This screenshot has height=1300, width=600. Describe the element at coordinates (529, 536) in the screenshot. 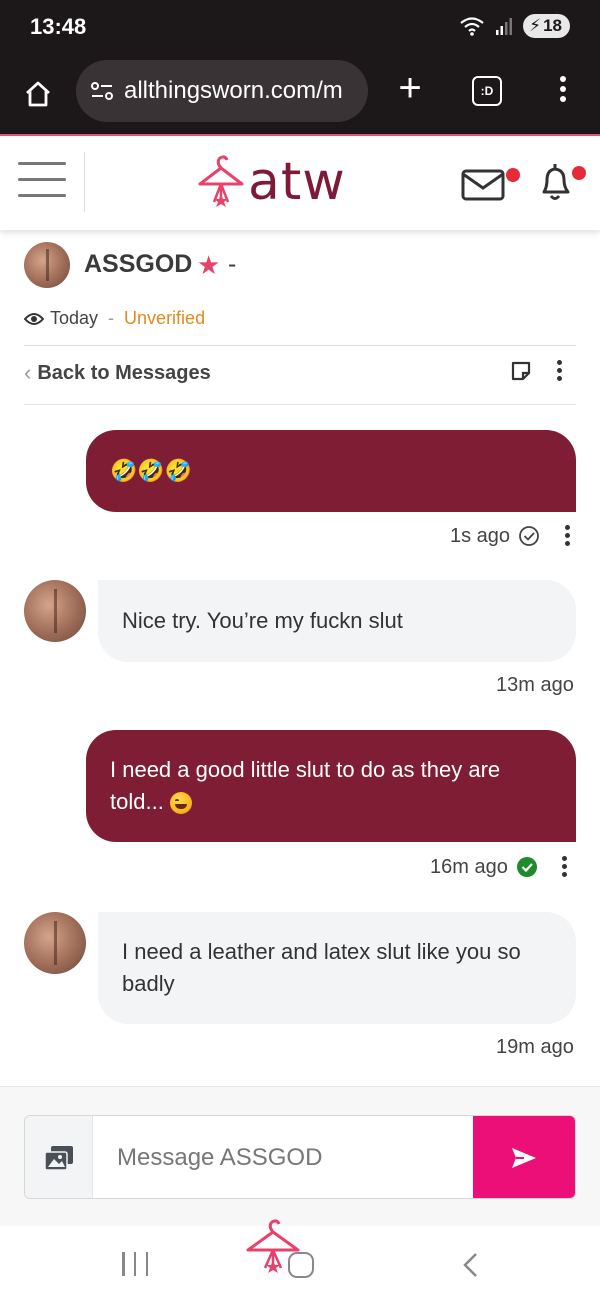

I see `sent-check-icon` at that location.